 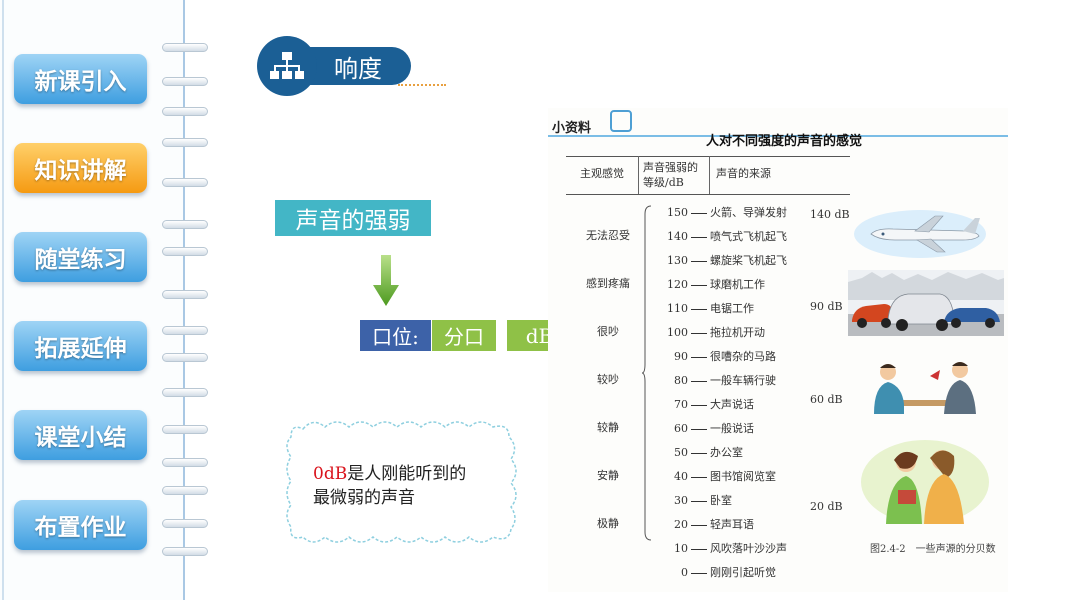 What do you see at coordinates (725, 356) in the screenshot?
I see `table-row: 90 很嘈杂的马路` at bounding box center [725, 356].